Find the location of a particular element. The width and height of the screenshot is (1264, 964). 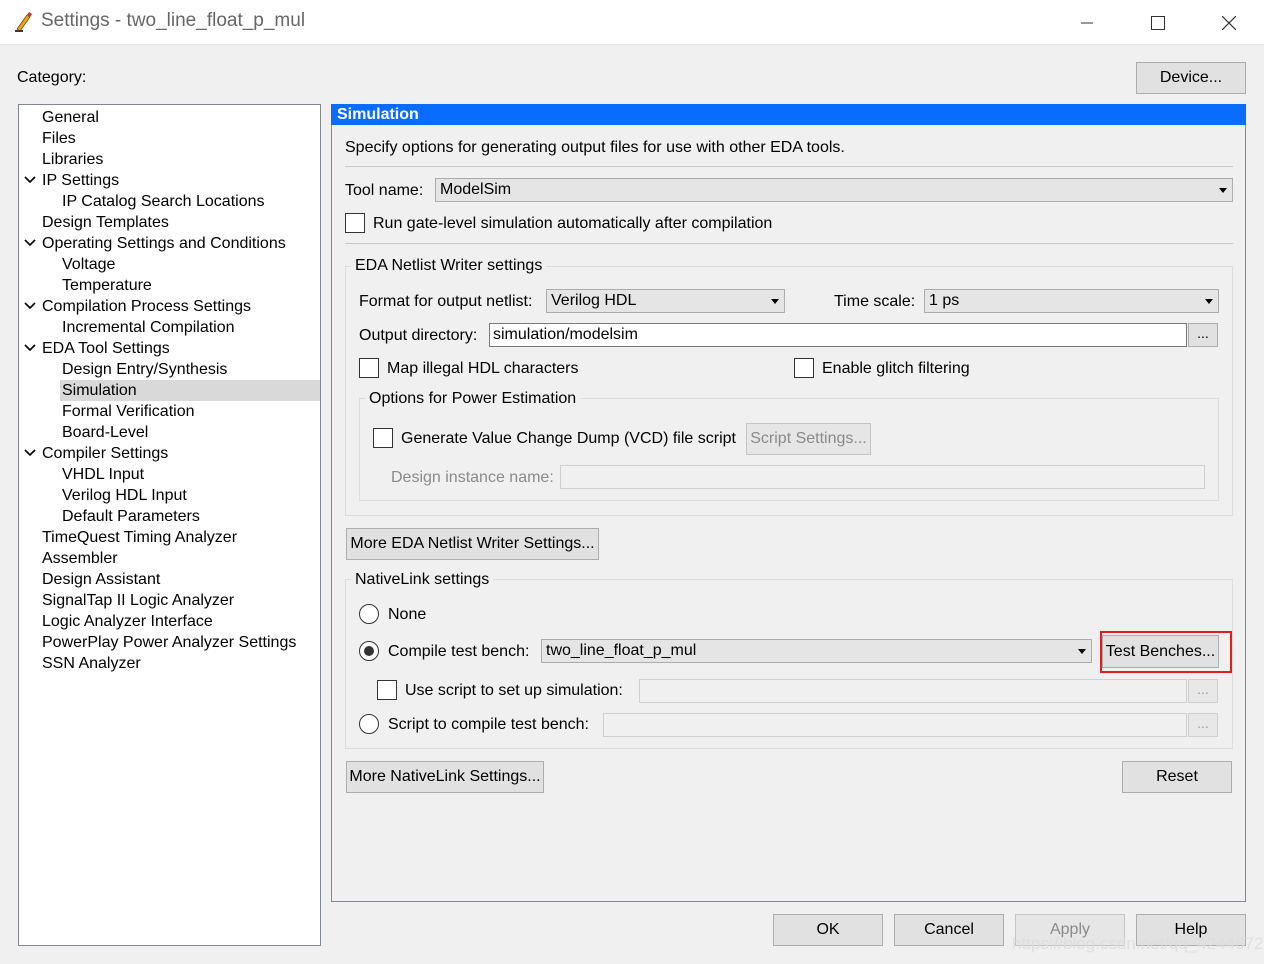

format-dropdown: Verilog HDL is located at coordinates (665, 301).